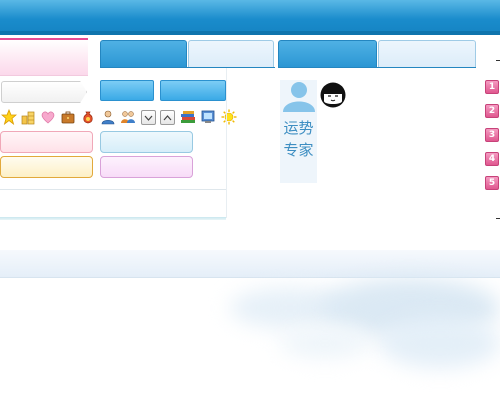  What do you see at coordinates (46, 142) in the screenshot?
I see `pink-input-box` at bounding box center [46, 142].